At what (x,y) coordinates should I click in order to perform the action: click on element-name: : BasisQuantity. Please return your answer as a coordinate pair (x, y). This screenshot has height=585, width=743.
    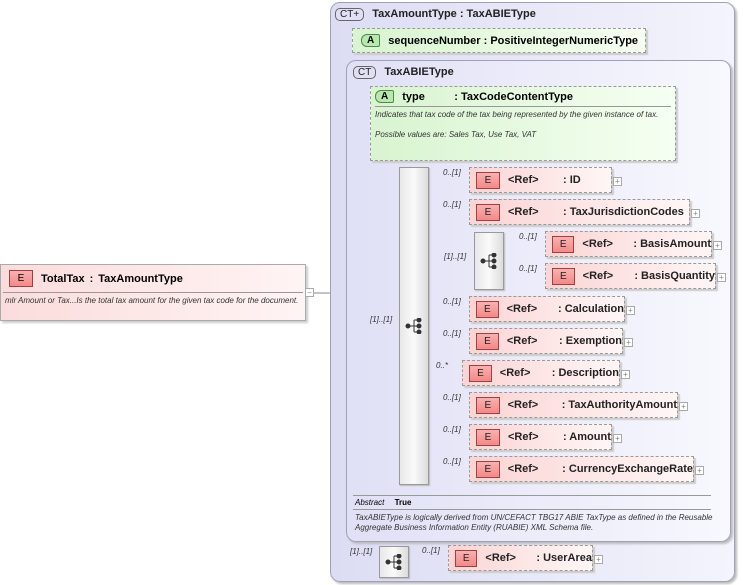
    Looking at the image, I should click on (674, 276).